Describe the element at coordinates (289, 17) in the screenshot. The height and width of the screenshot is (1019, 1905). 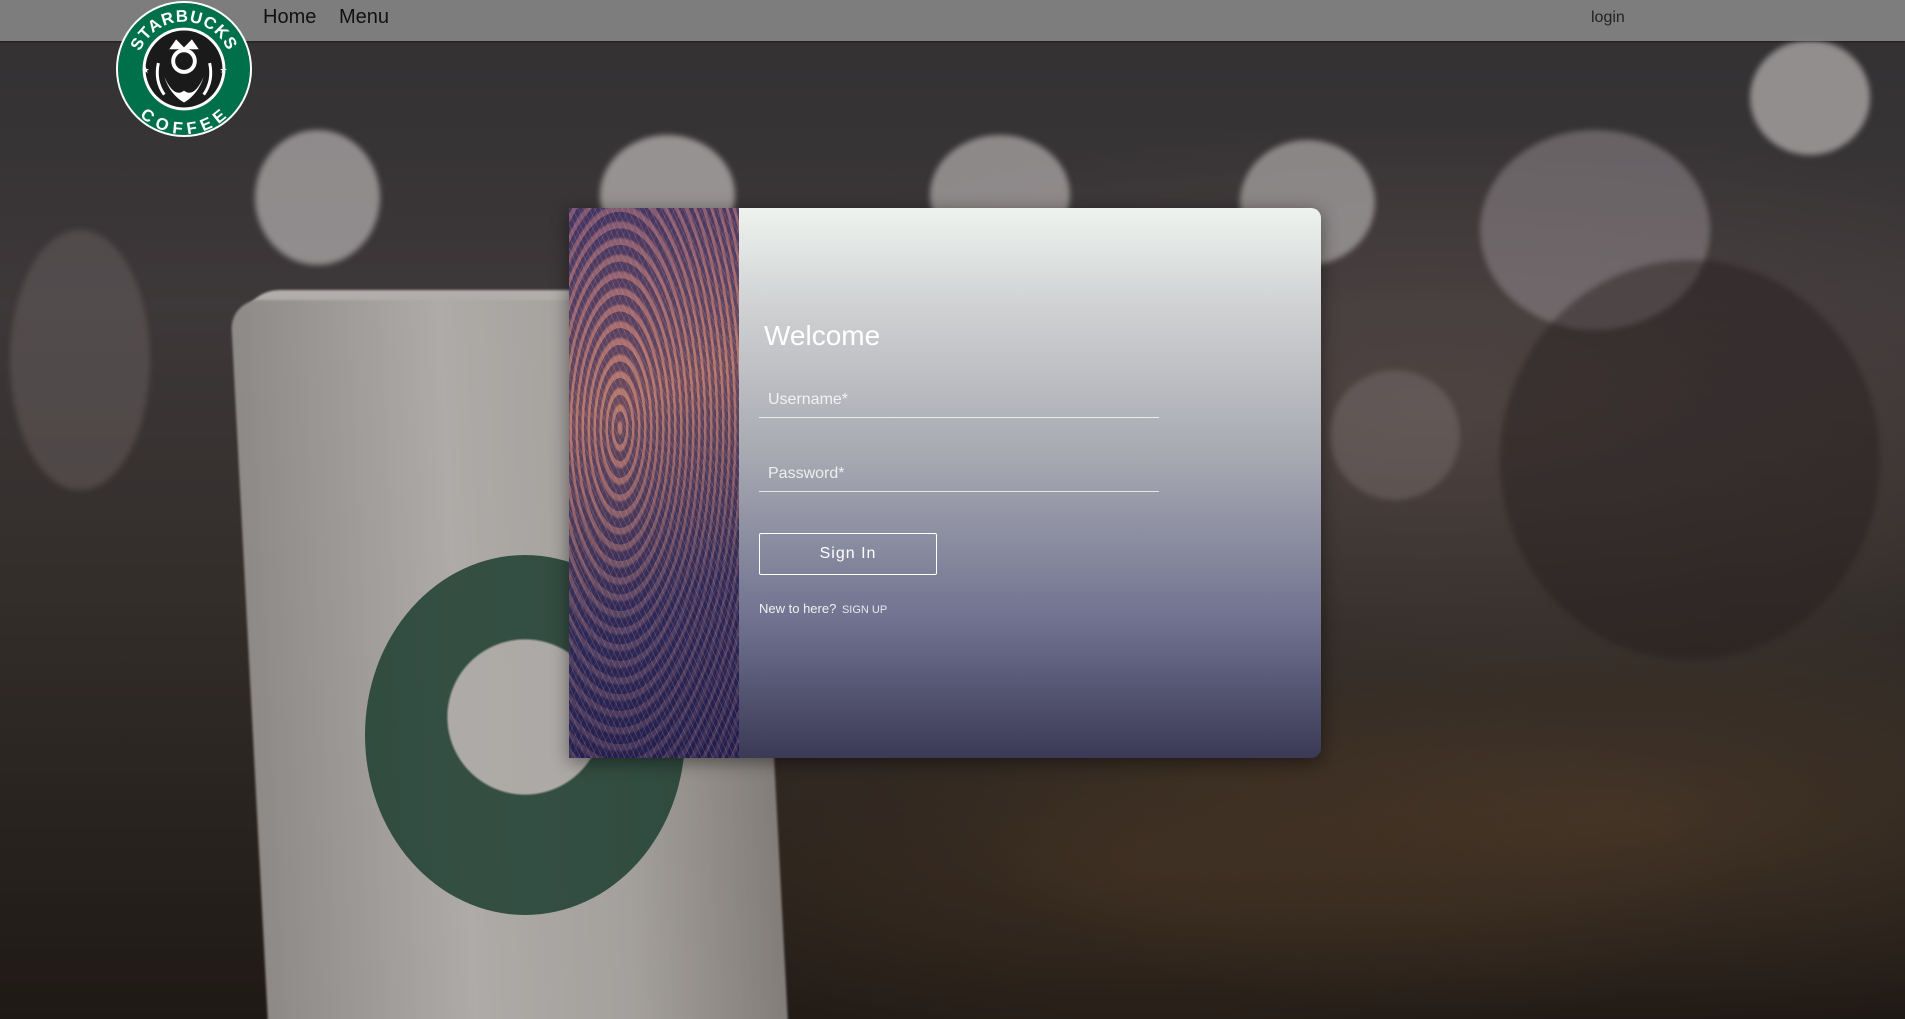
I see `nav-home-link: Home` at that location.